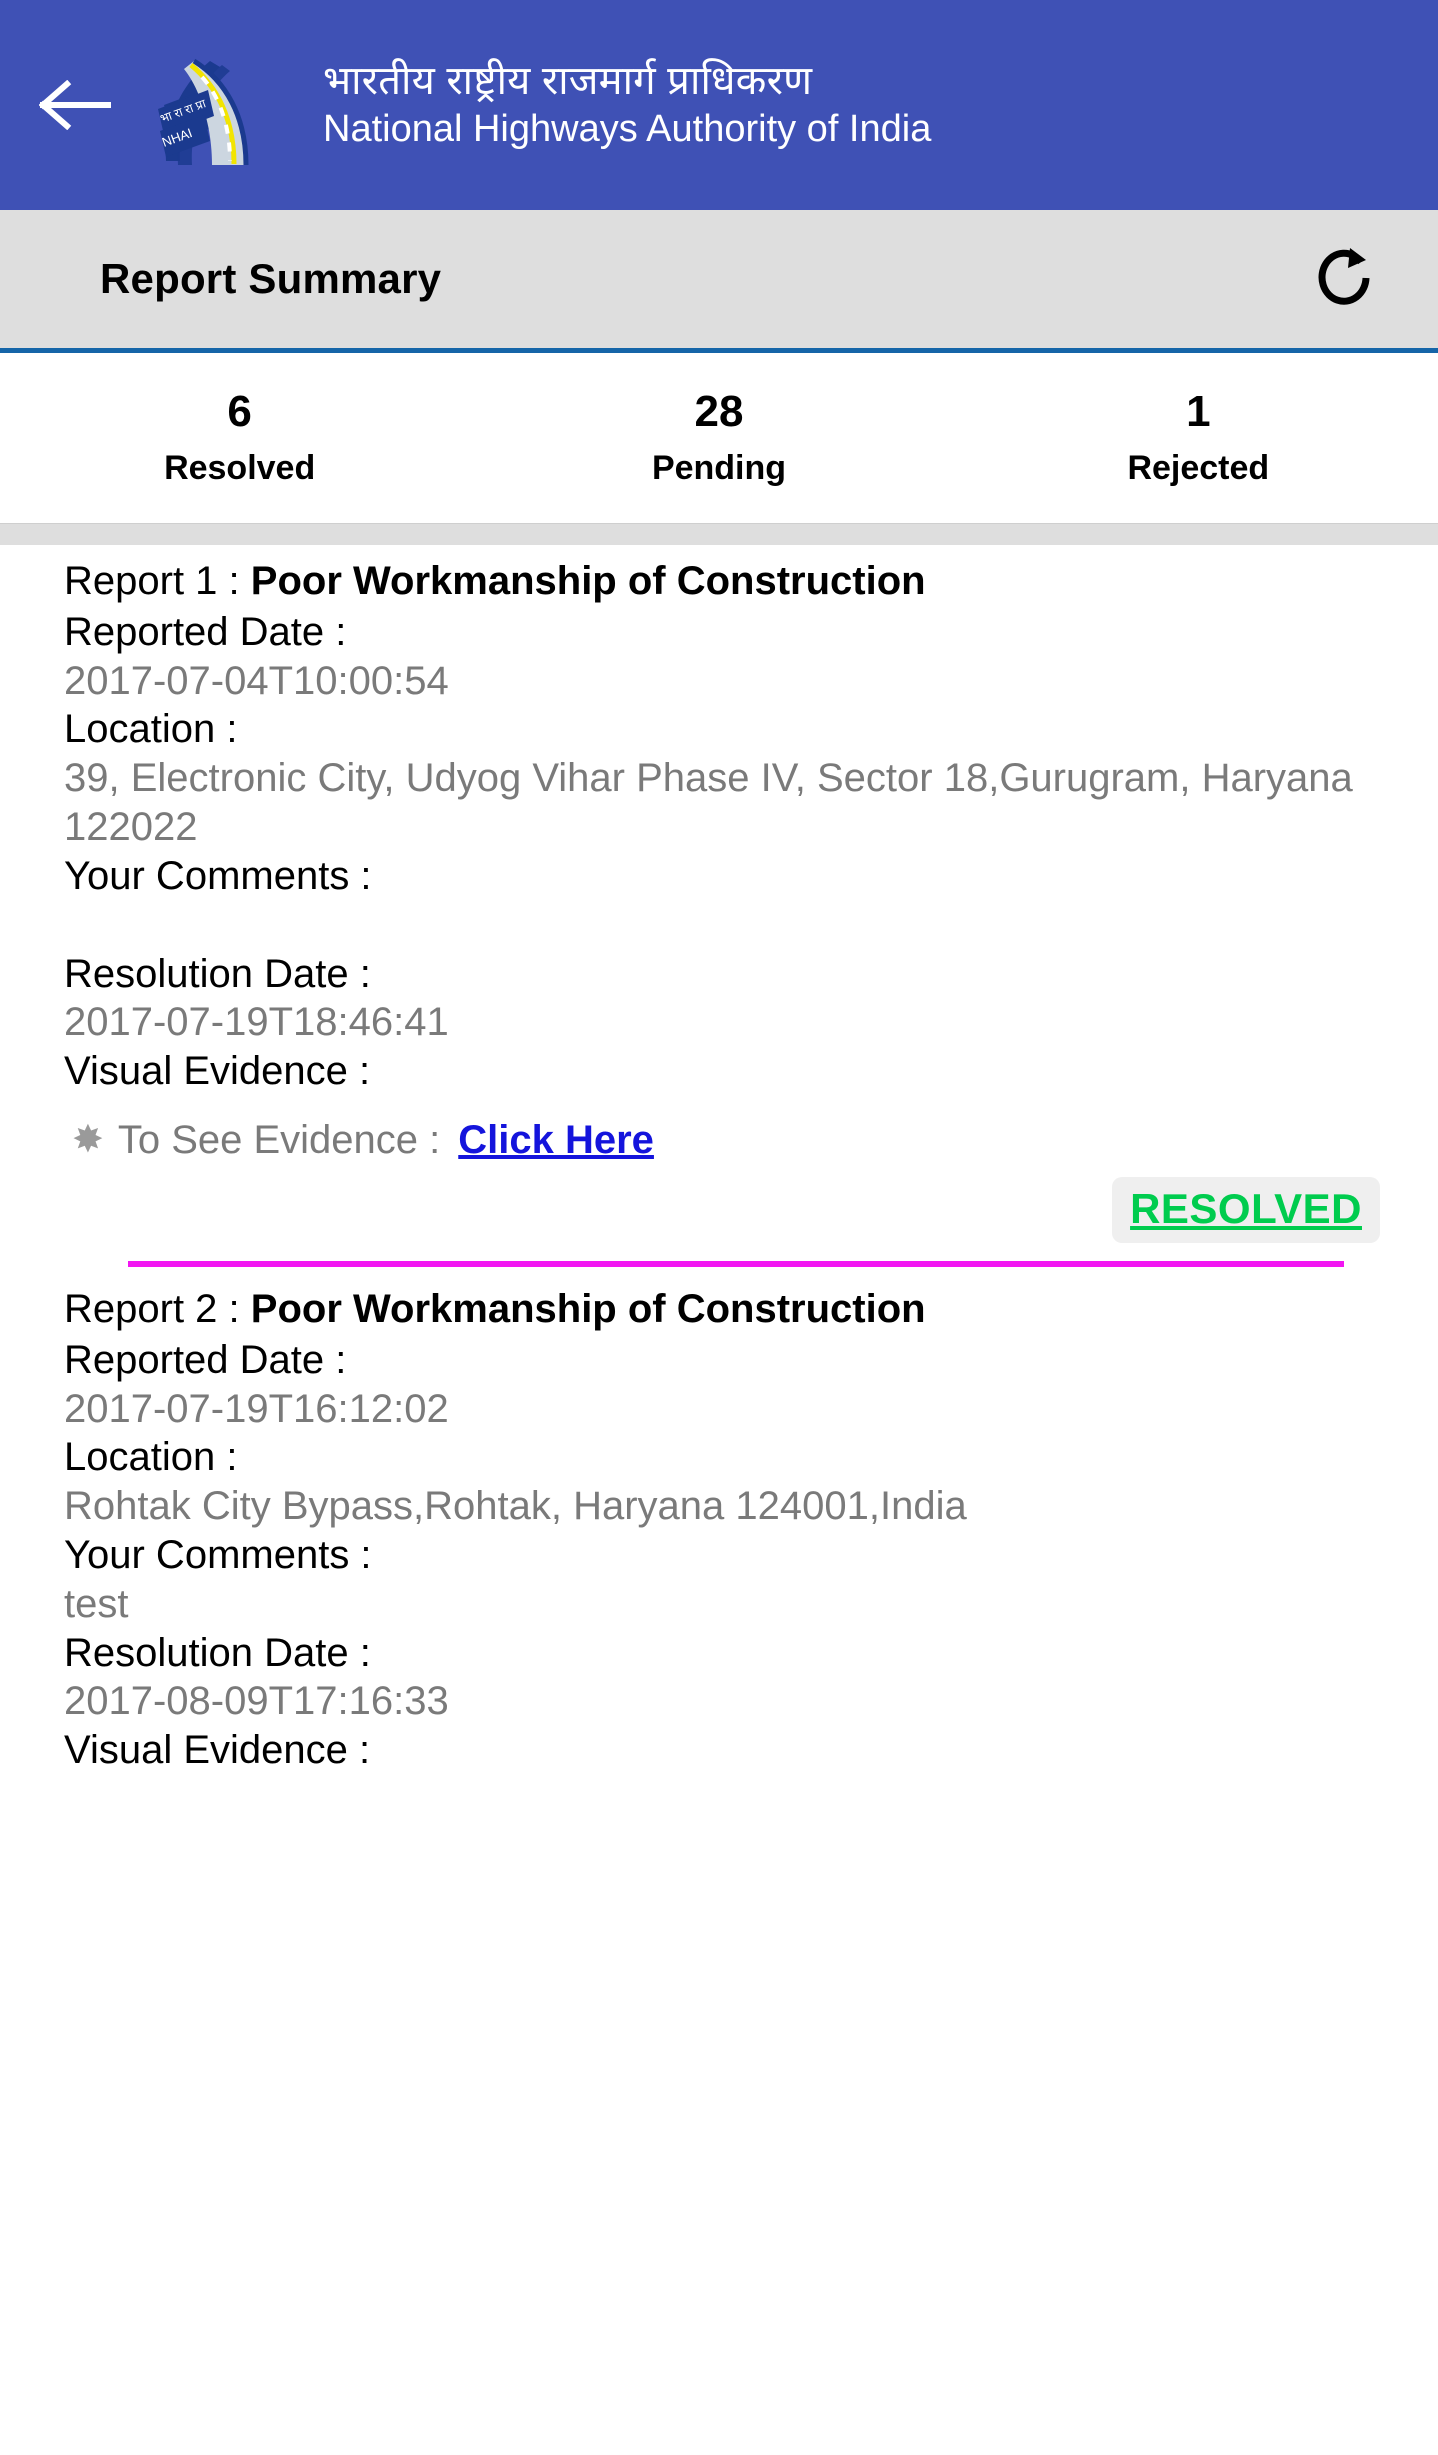 The width and height of the screenshot is (1438, 2455). What do you see at coordinates (556, 1140) in the screenshot?
I see `evidence-click-here-link: Click Here` at bounding box center [556, 1140].